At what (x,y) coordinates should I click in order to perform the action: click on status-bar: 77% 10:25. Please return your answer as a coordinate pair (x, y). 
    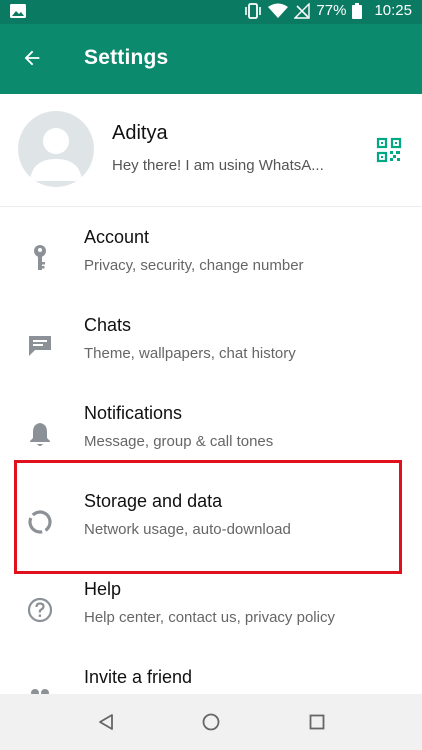
    Looking at the image, I should click on (211, 12).